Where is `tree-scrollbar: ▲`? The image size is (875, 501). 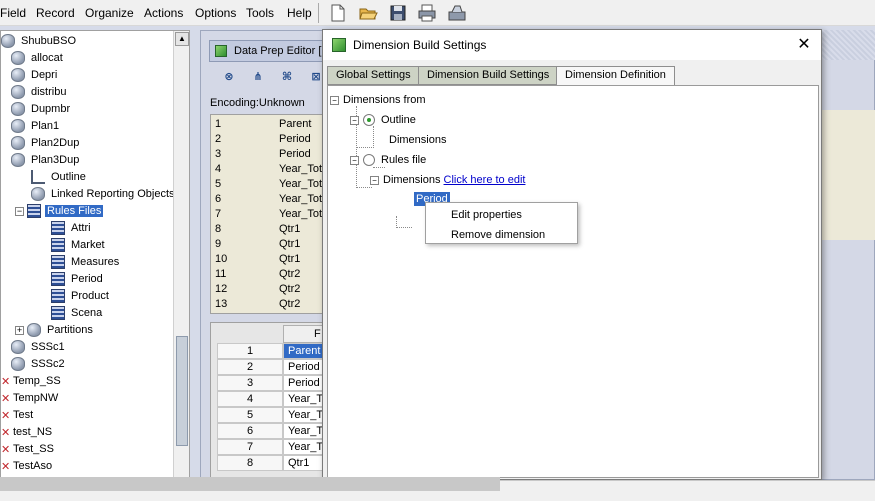
tree-scrollbar: ▲ is located at coordinates (181, 255).